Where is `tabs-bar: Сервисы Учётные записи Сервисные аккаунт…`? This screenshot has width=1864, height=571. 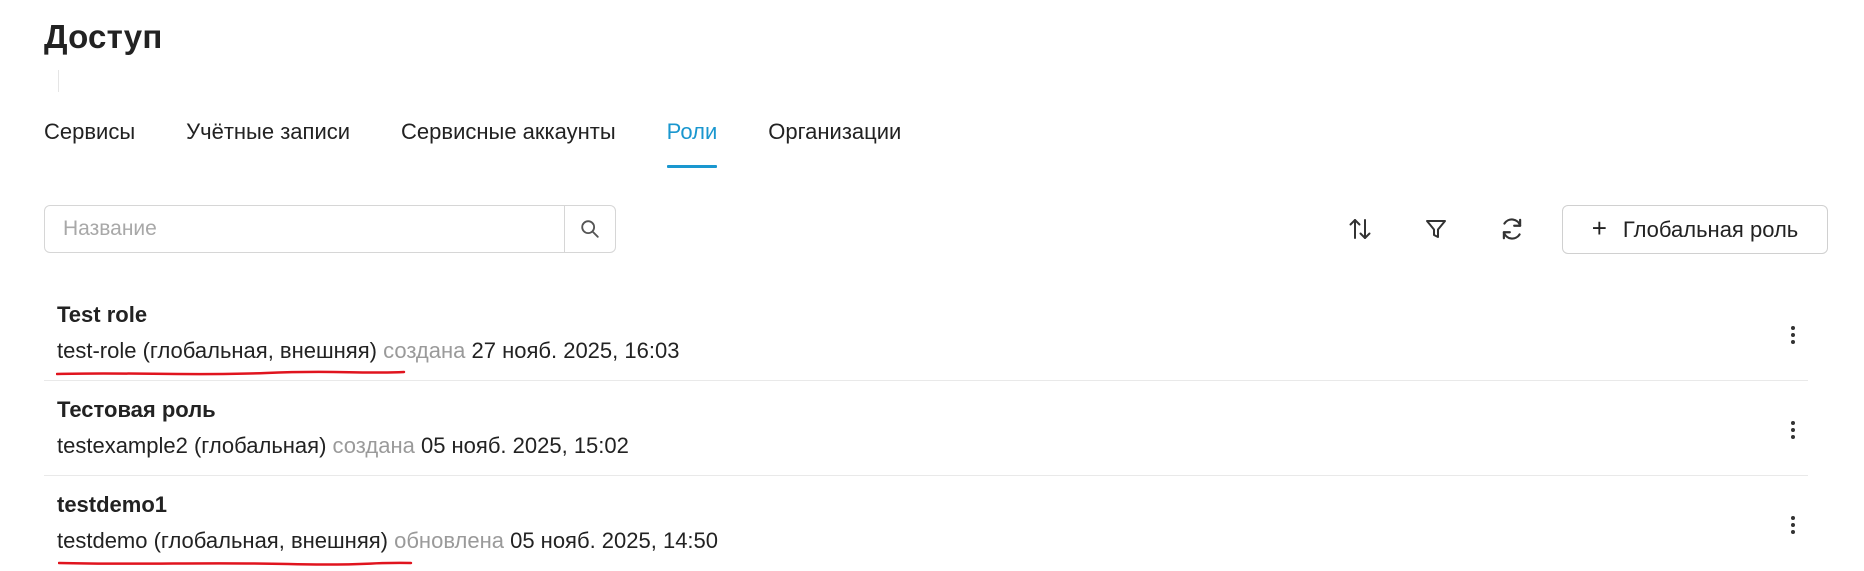 tabs-bar: Сервисы Учётные записи Сервисные аккаунт… is located at coordinates (472, 140).